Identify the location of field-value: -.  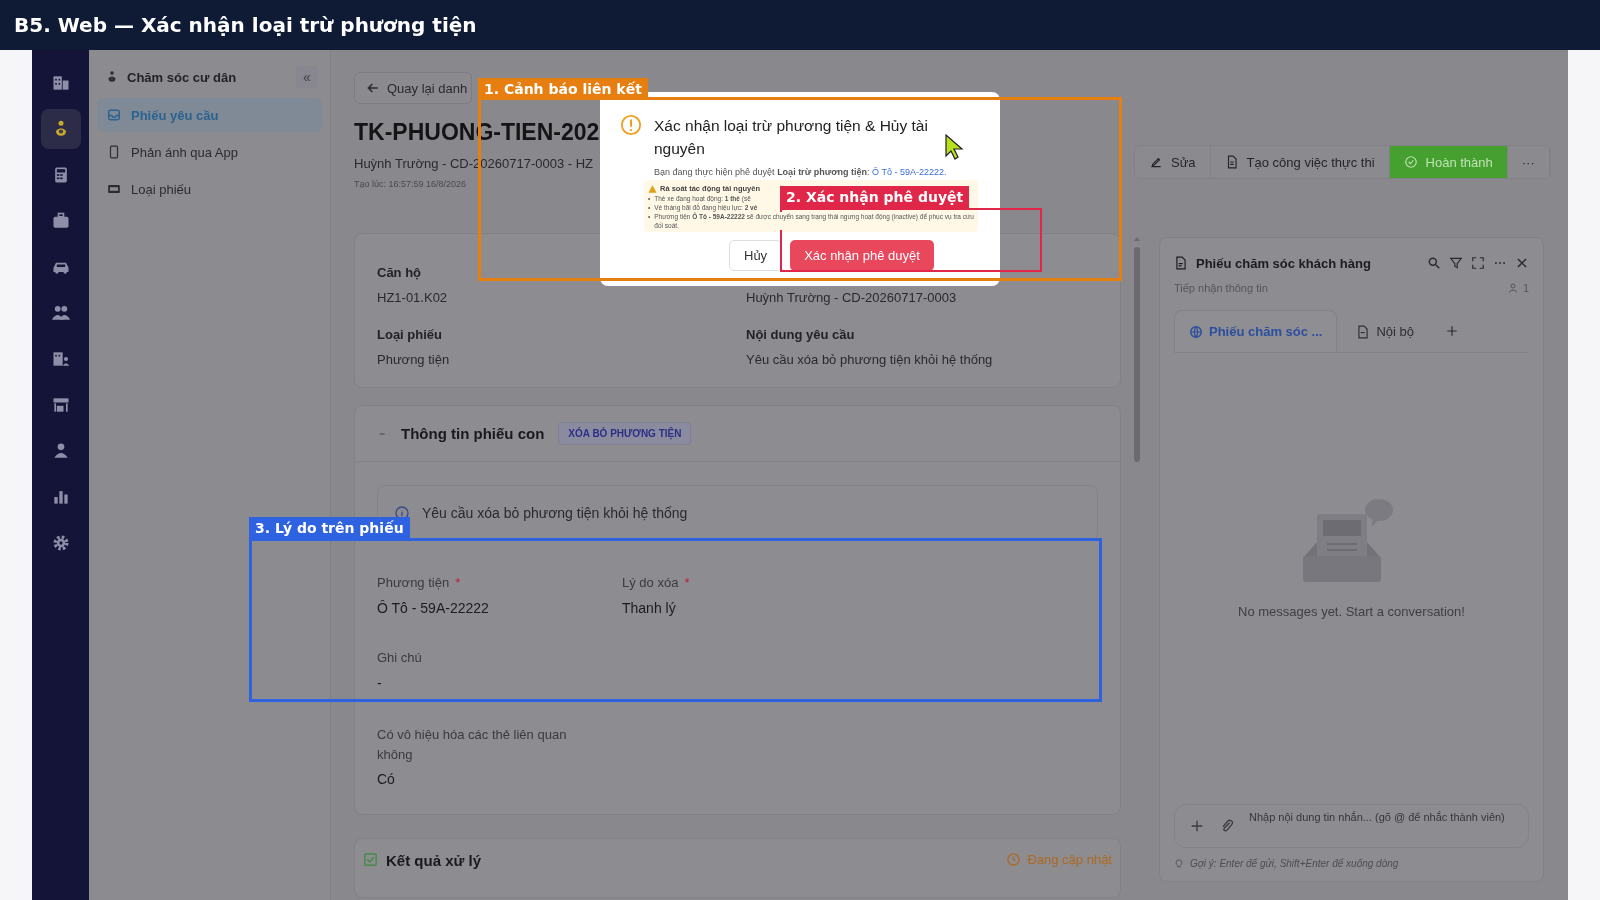
(380, 683).